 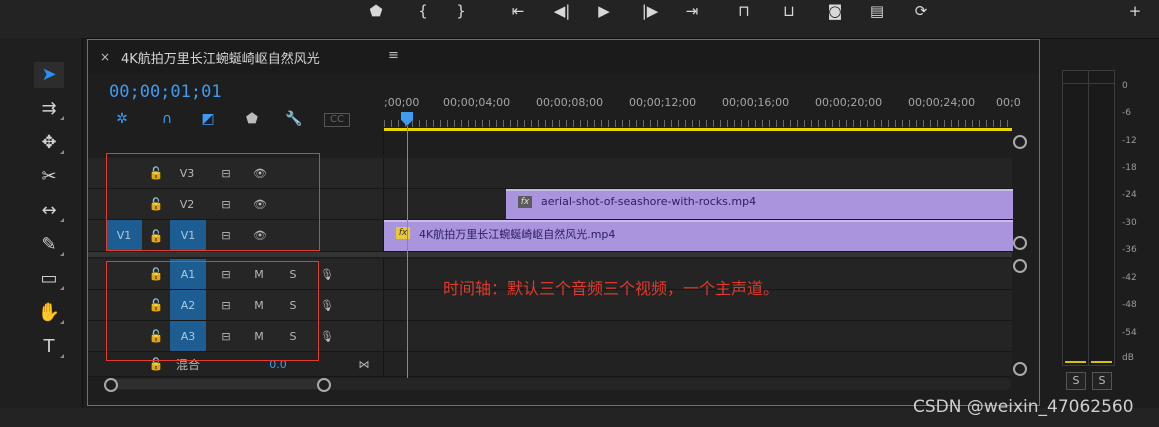 What do you see at coordinates (1020, 266) in the screenshot?
I see `audio-scroll-handle-top` at bounding box center [1020, 266].